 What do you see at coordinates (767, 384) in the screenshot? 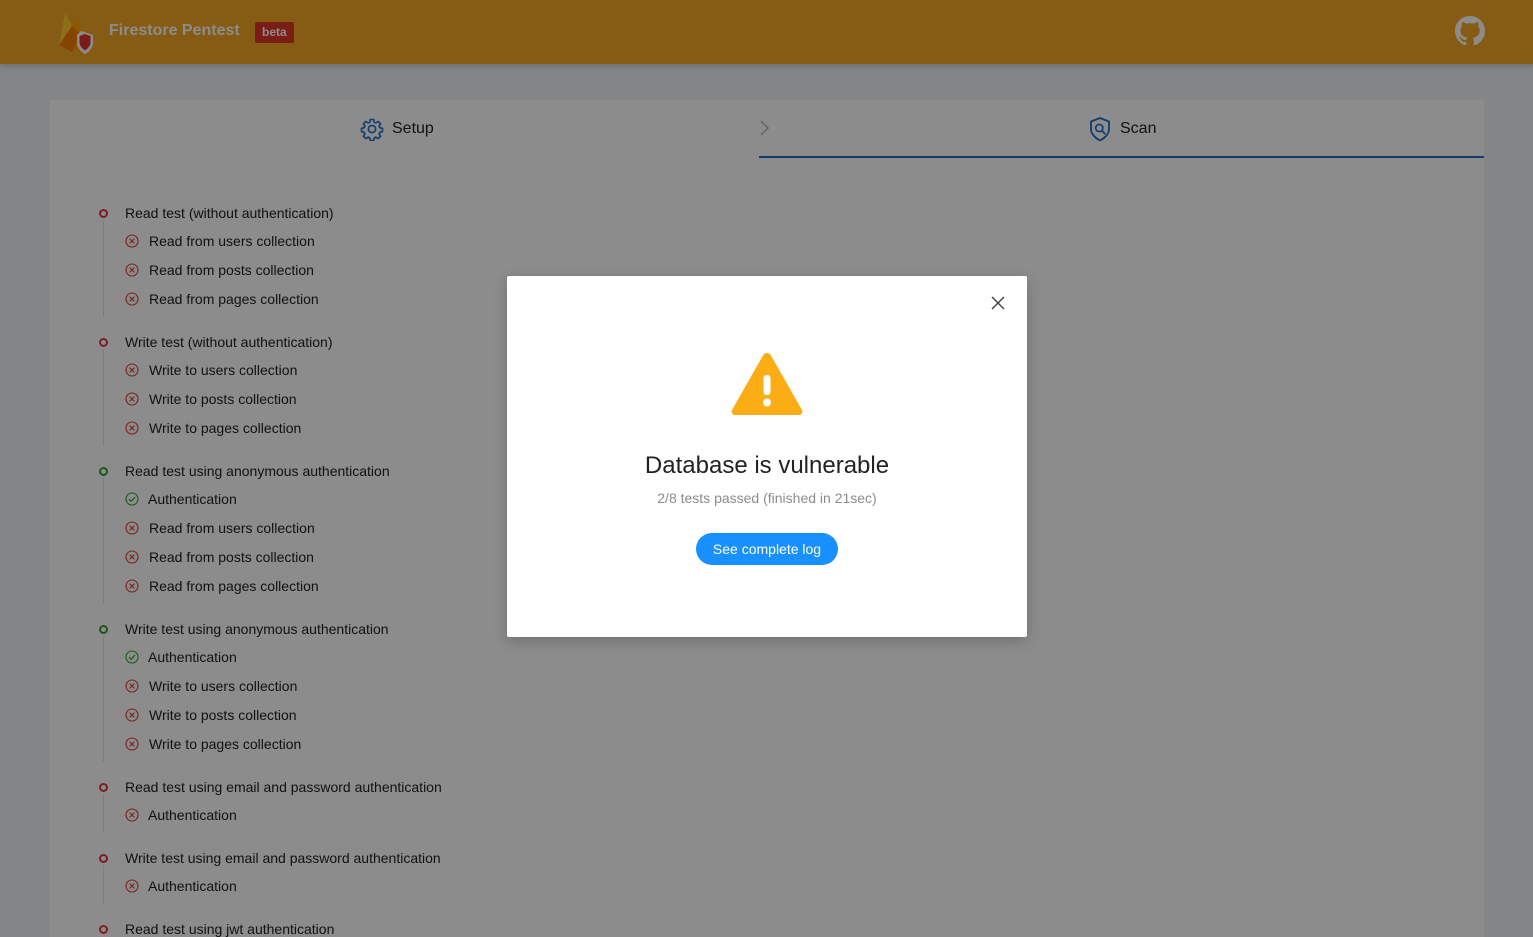
I see `warning-icon` at bounding box center [767, 384].